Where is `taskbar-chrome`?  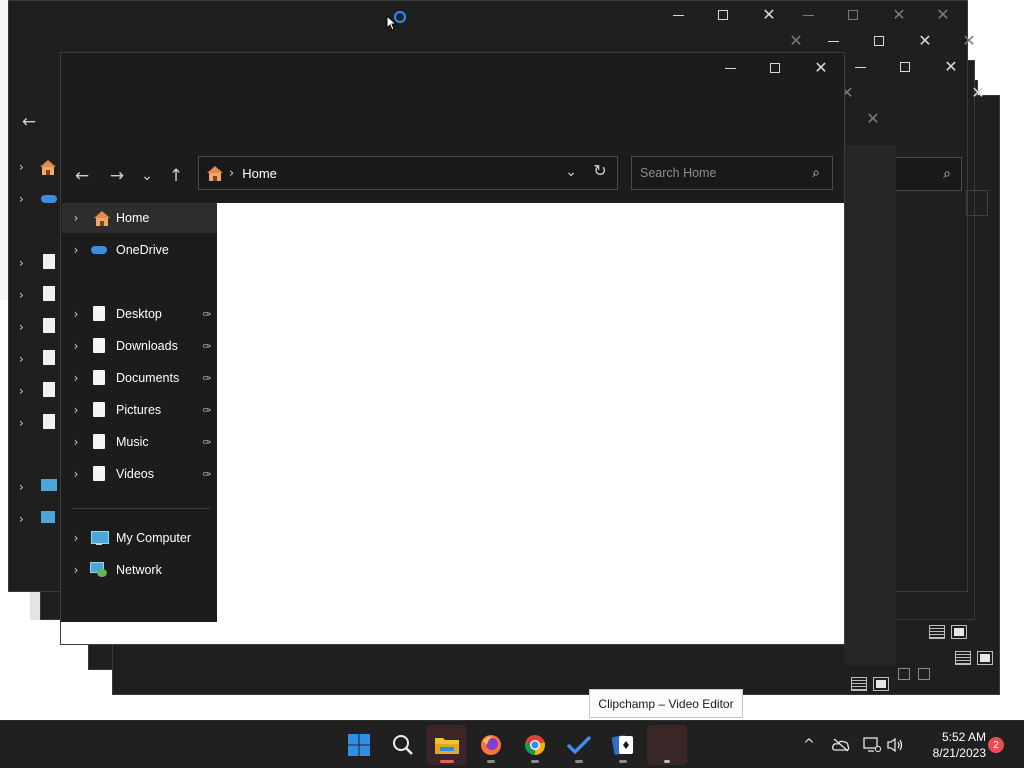
taskbar-chrome is located at coordinates (535, 745).